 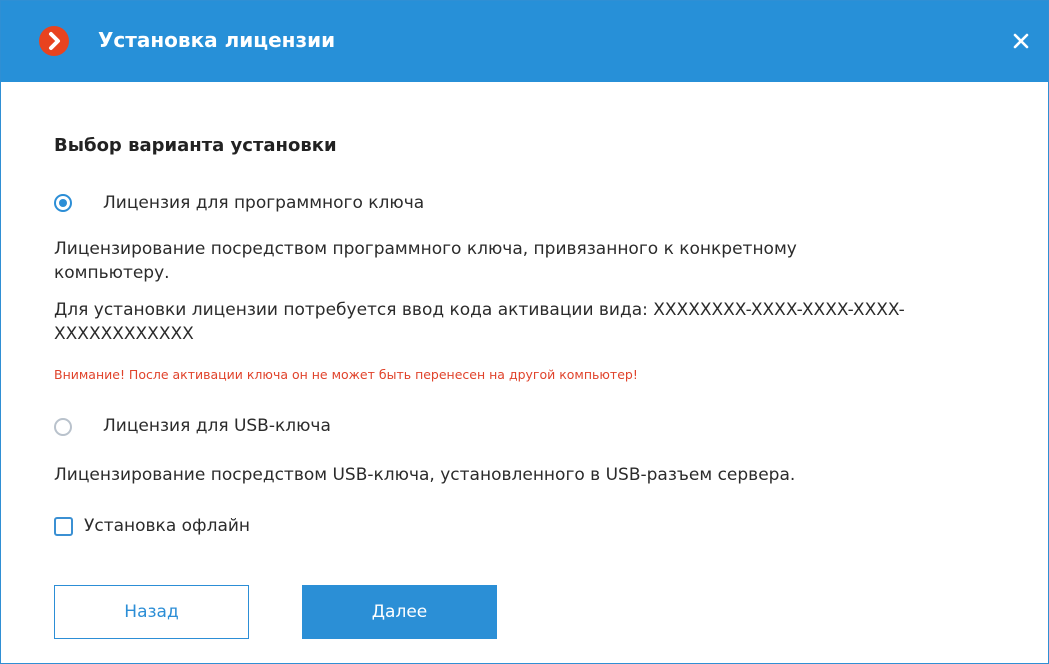 What do you see at coordinates (399, 612) in the screenshot?
I see `next-button: Далее` at bounding box center [399, 612].